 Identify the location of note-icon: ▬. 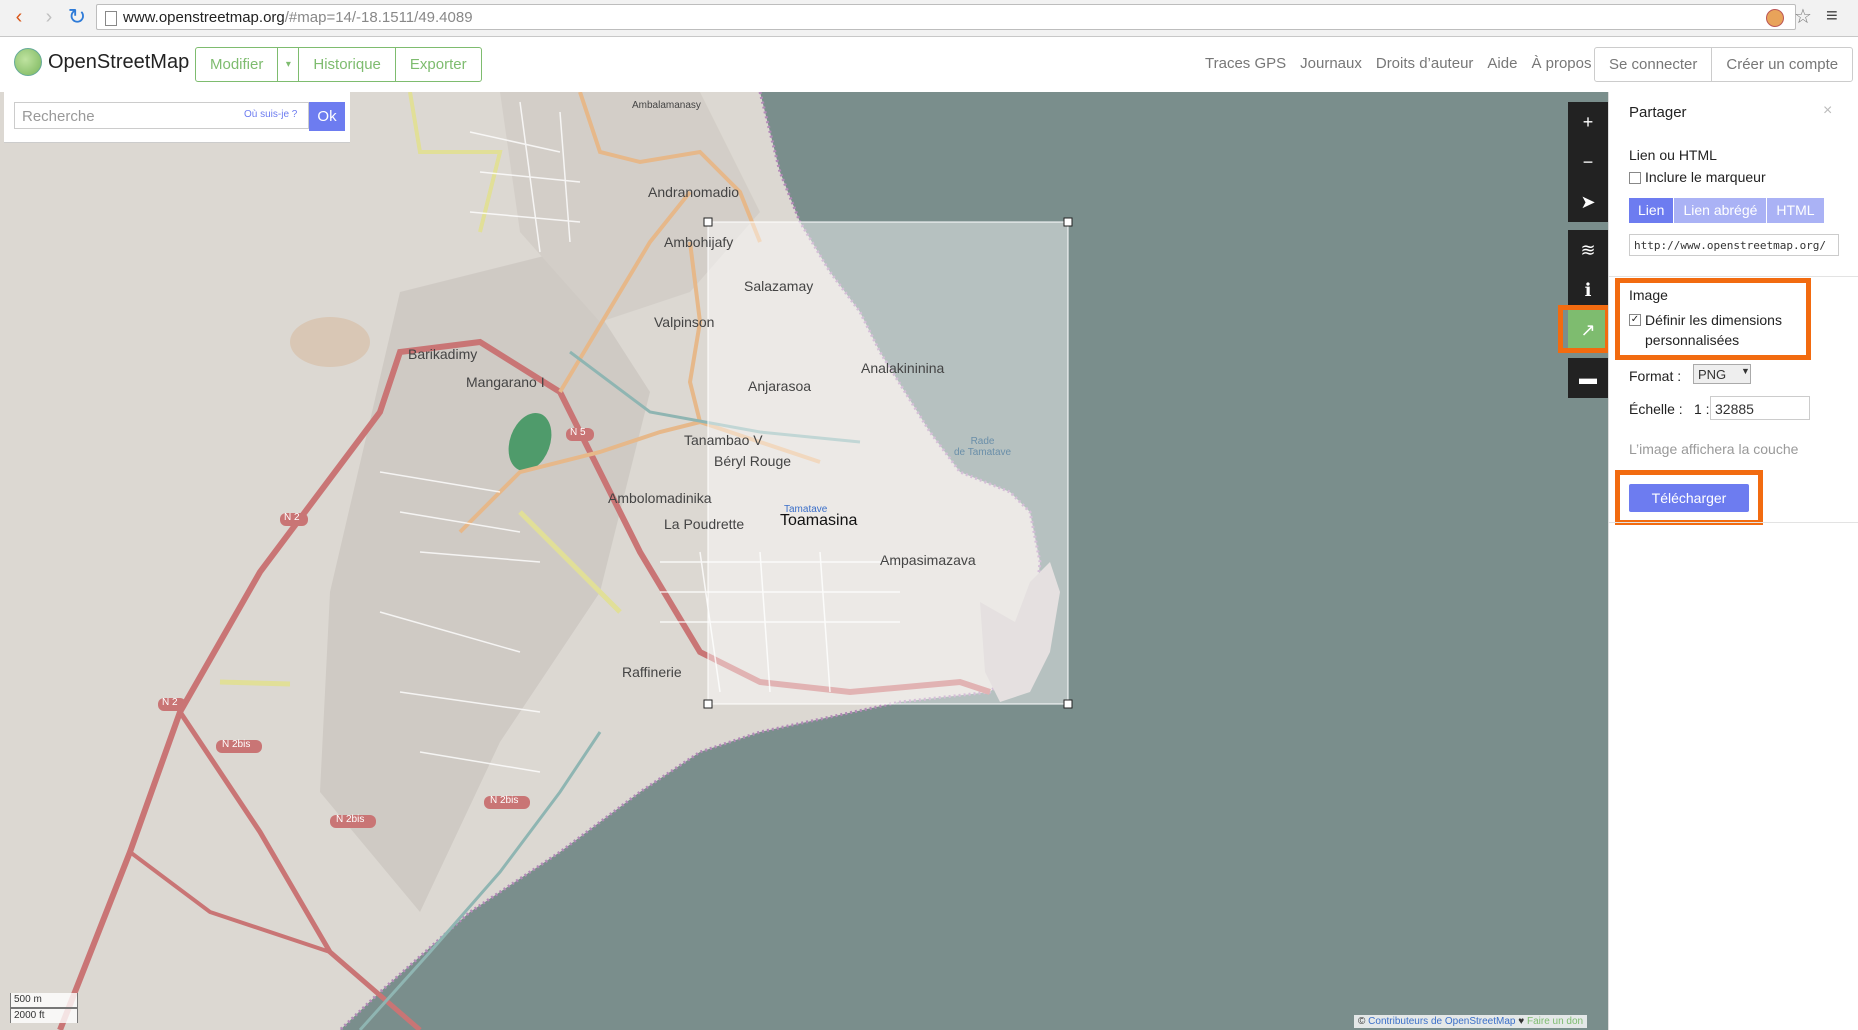
(1588, 378).